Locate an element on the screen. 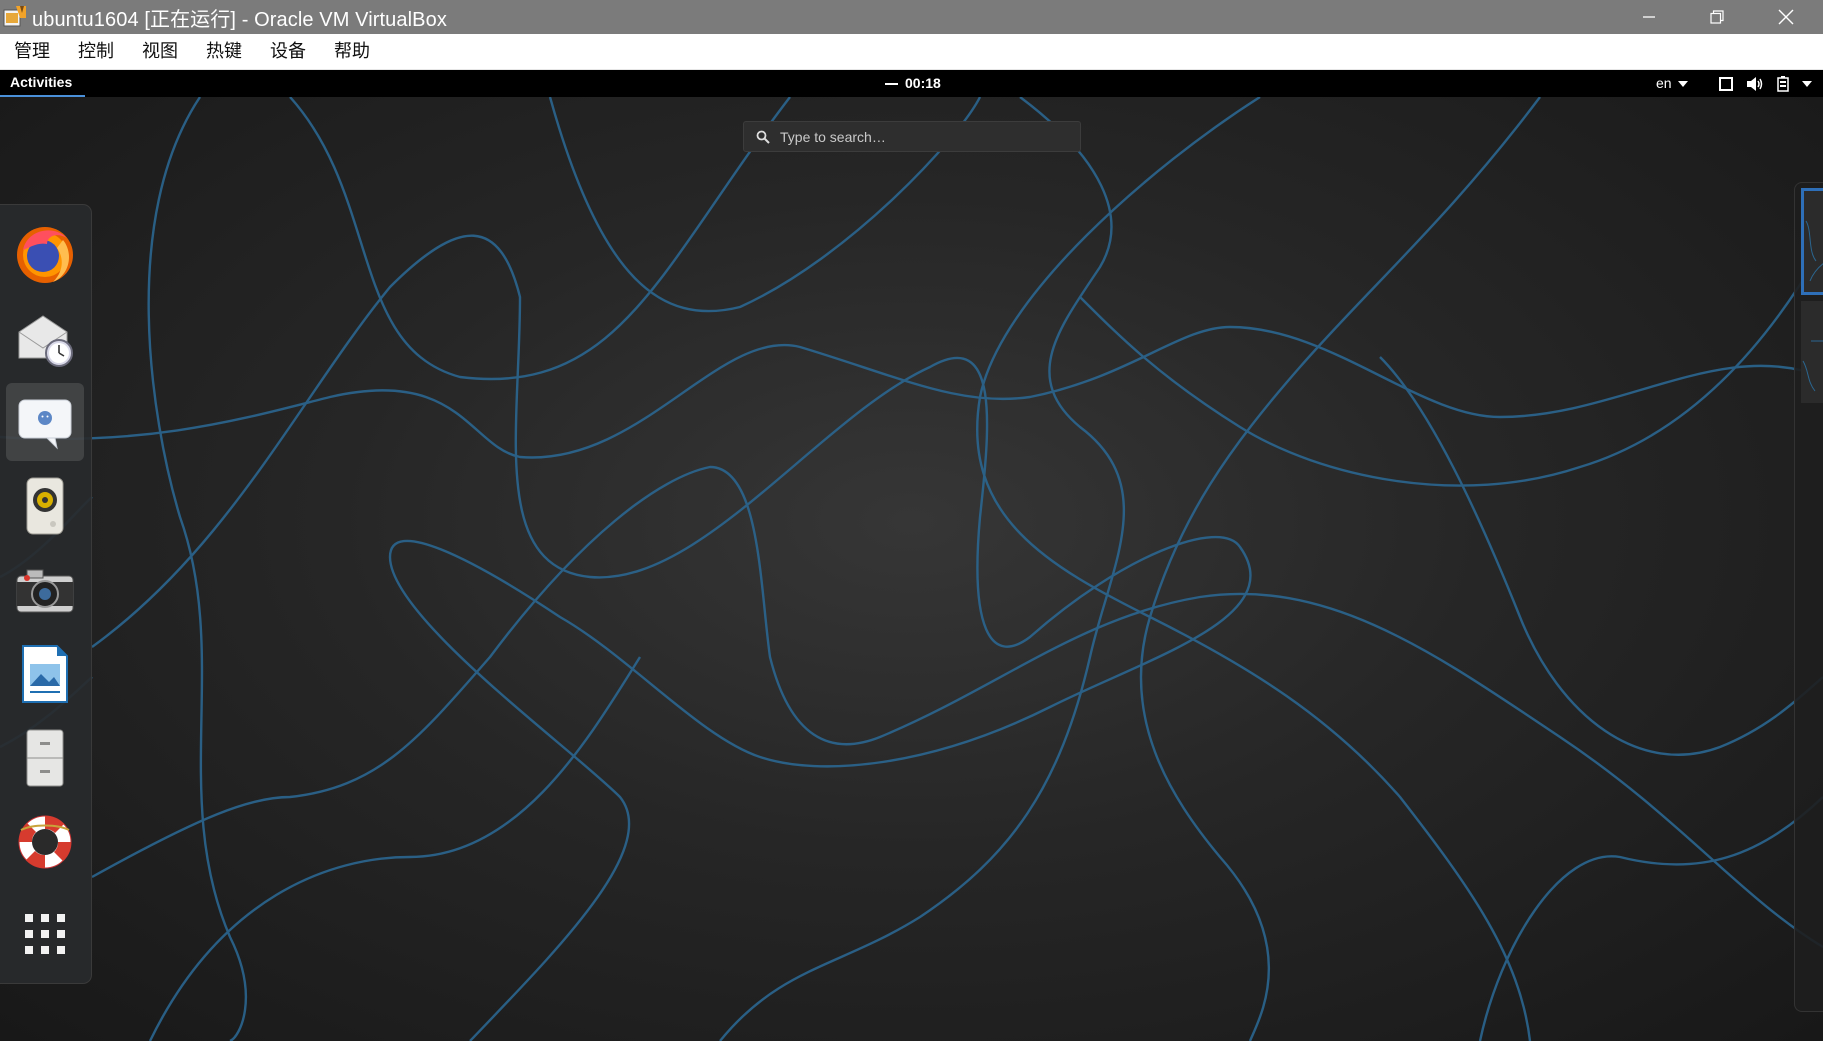 The image size is (1823, 1041). language-label: en is located at coordinates (1664, 83).